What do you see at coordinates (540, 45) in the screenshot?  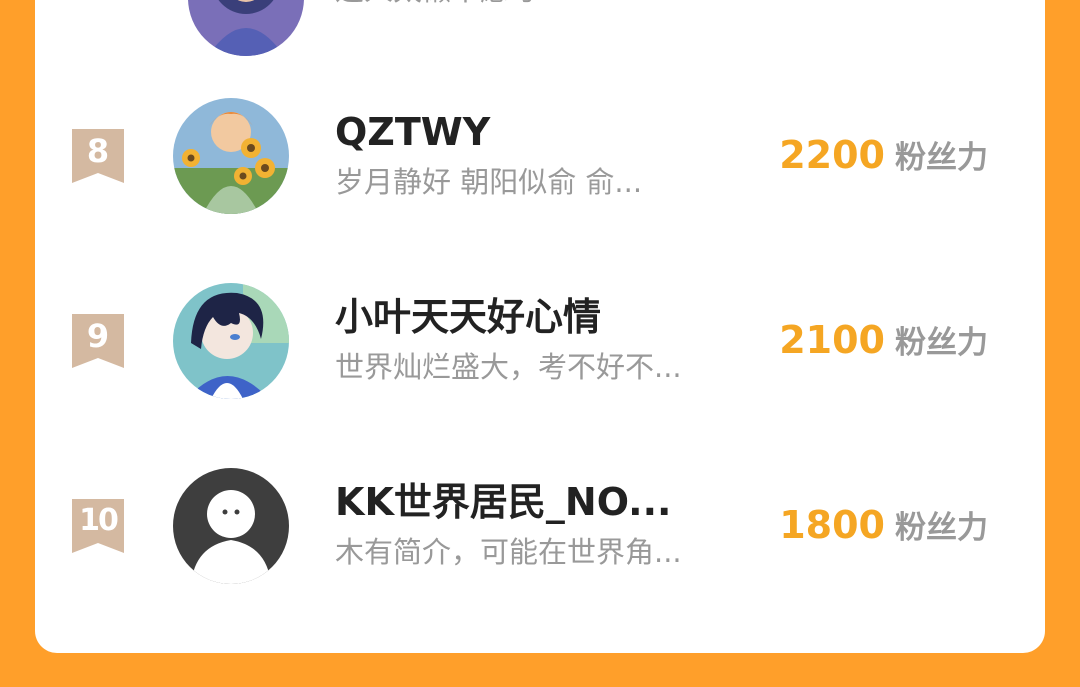 I see `leaderboard-row-partial: 这人太懒不愿写` at bounding box center [540, 45].